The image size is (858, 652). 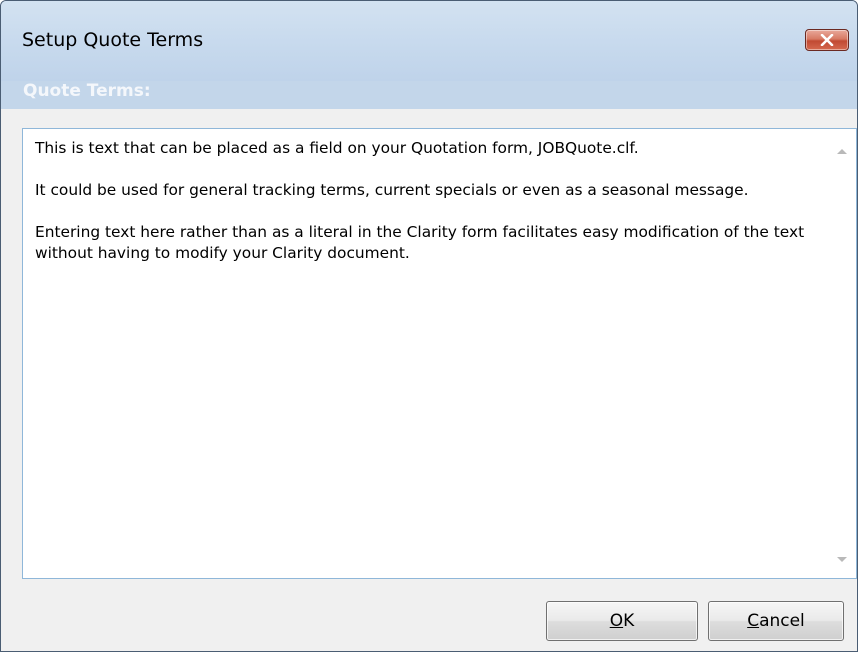 What do you see at coordinates (842, 151) in the screenshot?
I see `scroll-up-arrow-icon` at bounding box center [842, 151].